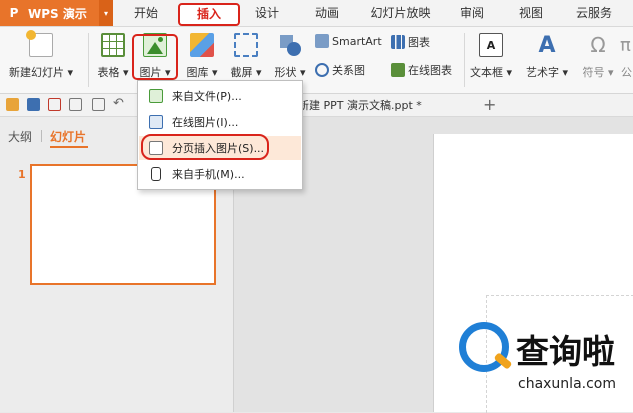 The height and width of the screenshot is (413, 633). I want to click on picture-highlight-annotation, so click(155, 57).